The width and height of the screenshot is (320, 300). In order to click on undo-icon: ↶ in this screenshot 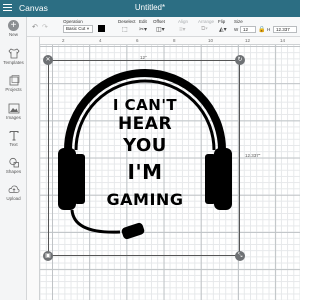, I will do `click(35, 27)`.